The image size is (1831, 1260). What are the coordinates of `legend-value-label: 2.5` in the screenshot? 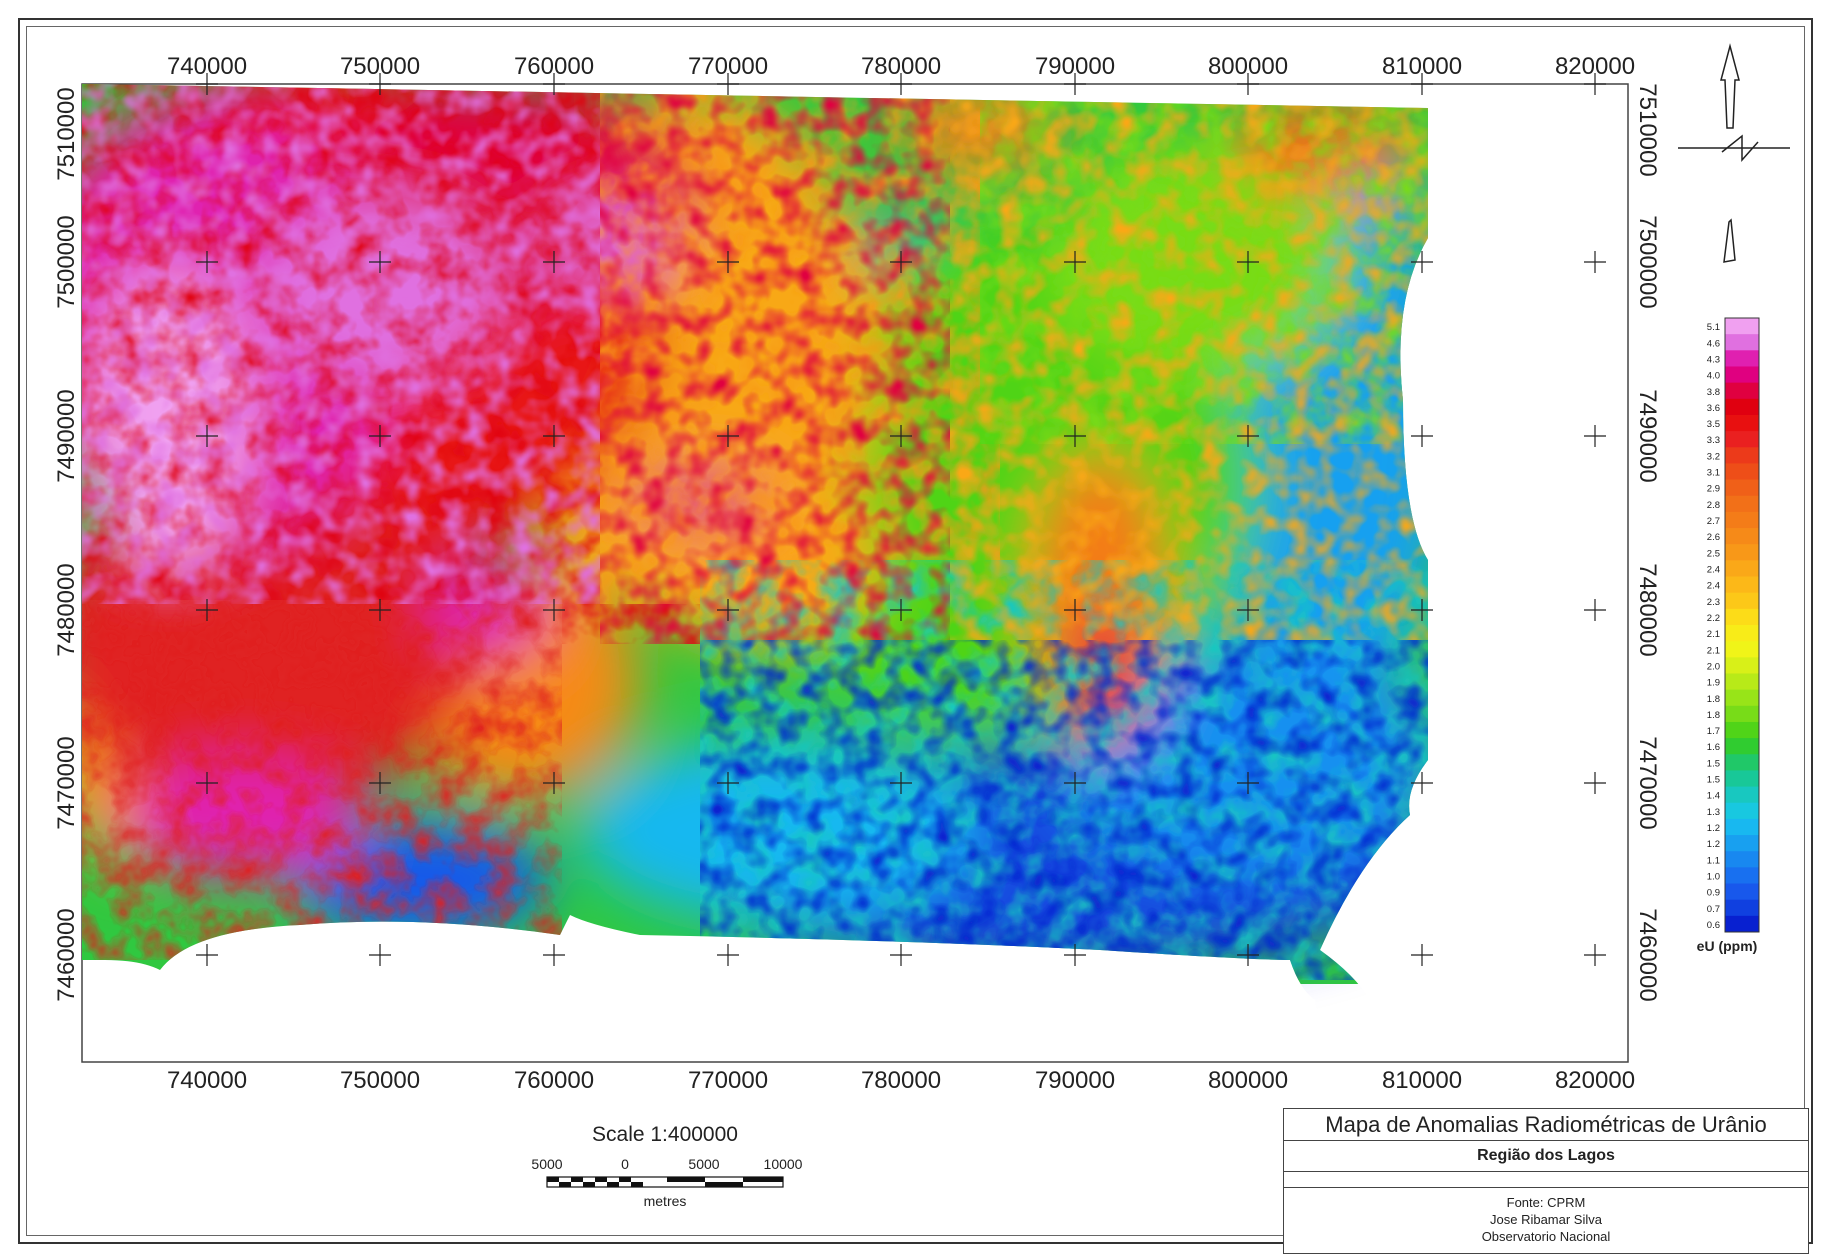 It's located at (1713, 553).